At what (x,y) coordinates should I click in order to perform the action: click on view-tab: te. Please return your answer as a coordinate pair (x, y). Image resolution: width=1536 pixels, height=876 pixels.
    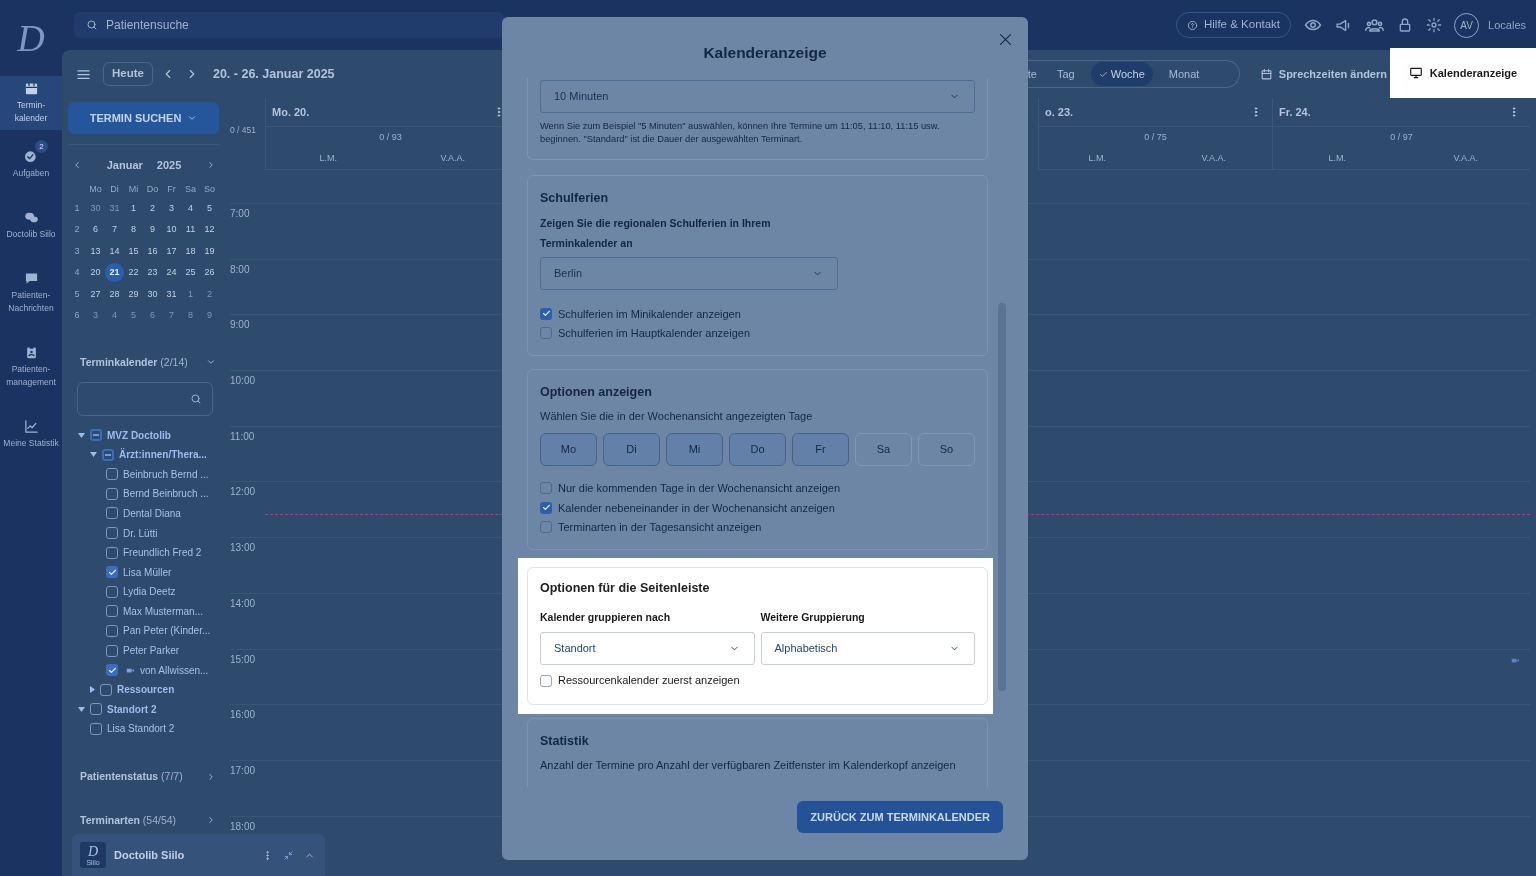
    Looking at the image, I should click on (1032, 74).